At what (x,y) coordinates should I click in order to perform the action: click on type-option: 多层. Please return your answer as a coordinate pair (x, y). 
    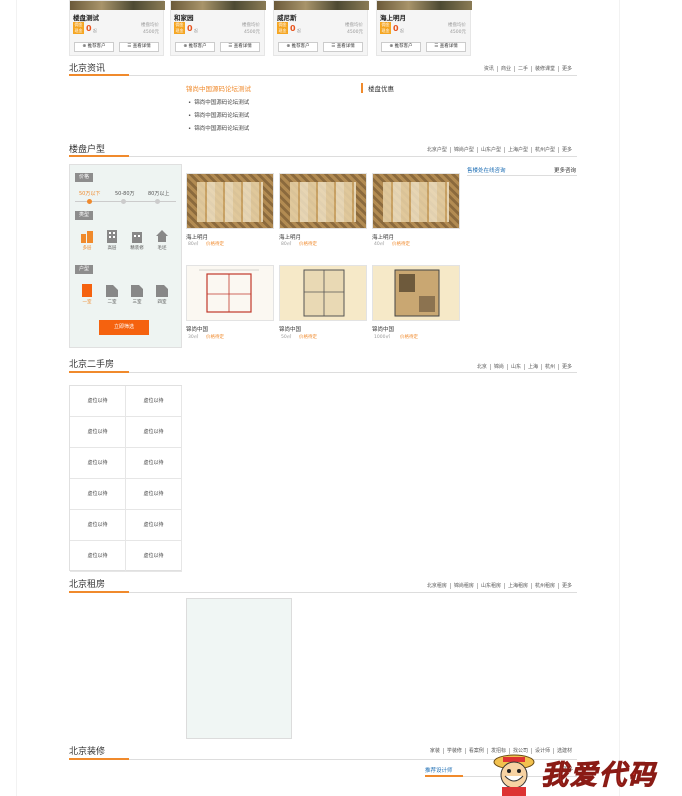
    Looking at the image, I should click on (87, 248).